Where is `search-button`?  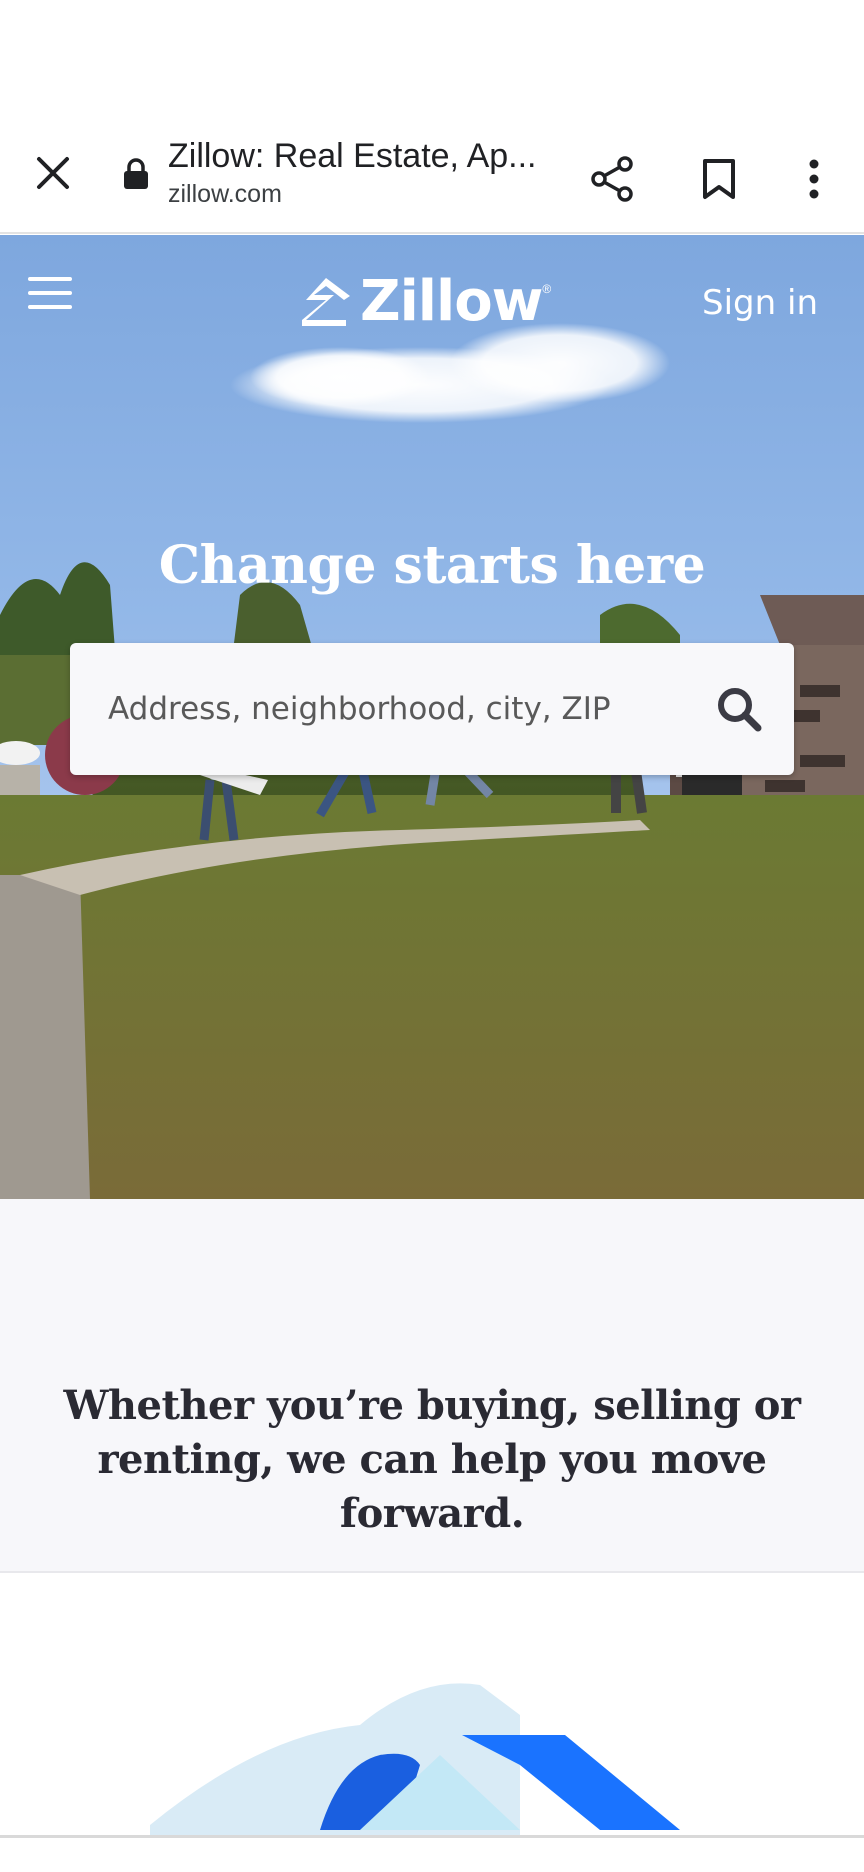
search-button is located at coordinates (739, 709).